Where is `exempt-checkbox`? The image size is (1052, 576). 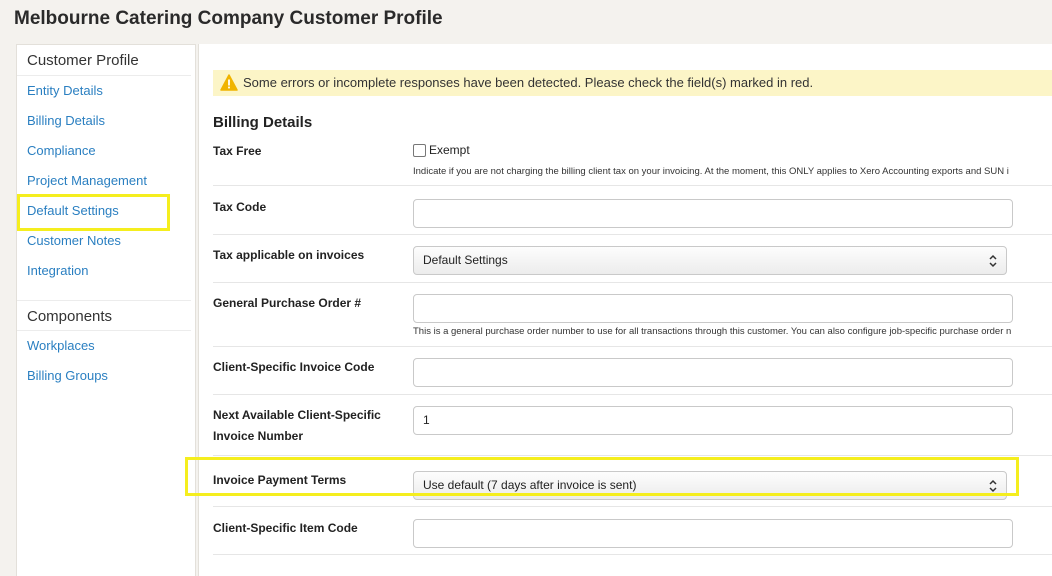 exempt-checkbox is located at coordinates (419, 150).